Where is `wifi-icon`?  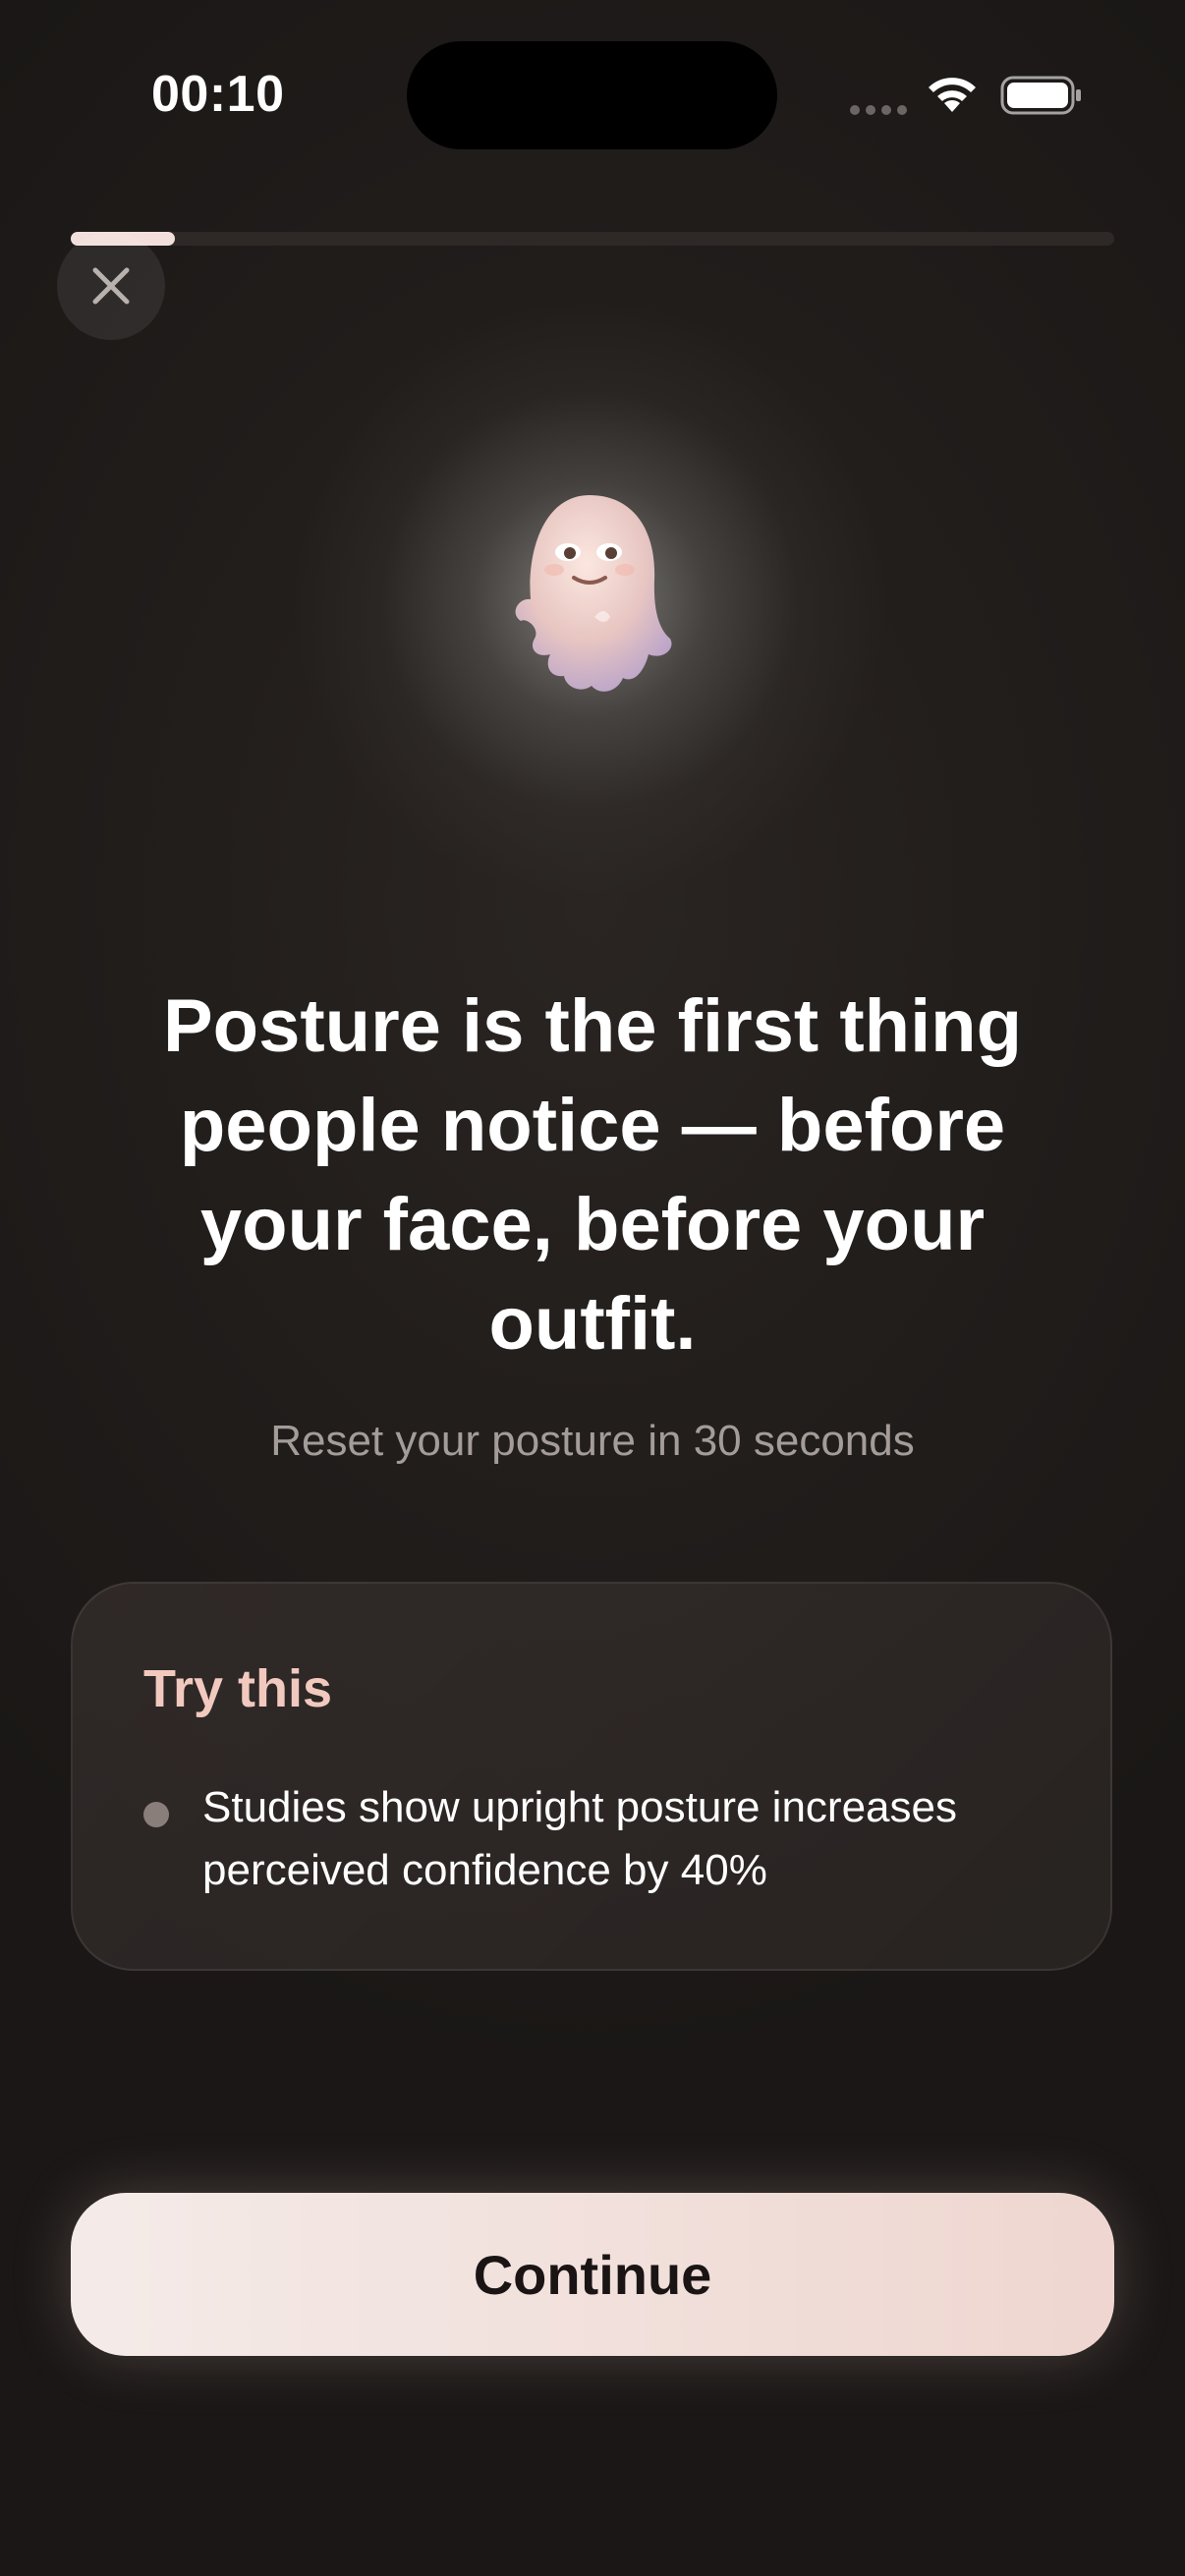 wifi-icon is located at coordinates (953, 95).